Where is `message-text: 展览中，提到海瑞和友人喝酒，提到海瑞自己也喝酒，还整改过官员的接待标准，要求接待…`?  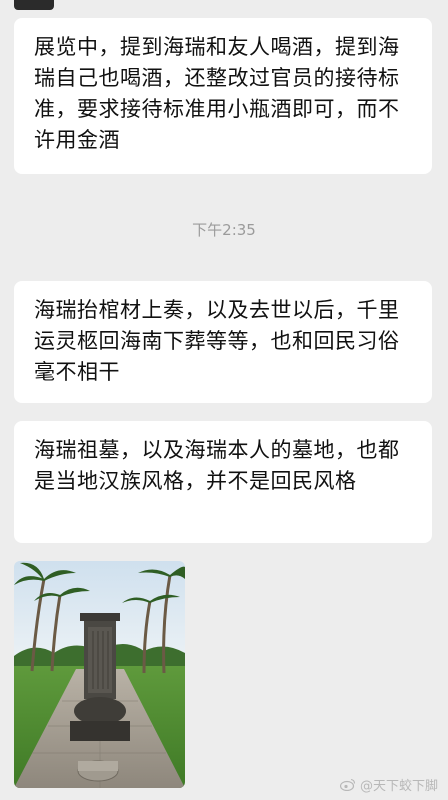 message-text: 展览中，提到海瑞和友人喝酒，提到海瑞自己也喝酒，还整改过官员的接待标准，要求接待… is located at coordinates (217, 93).